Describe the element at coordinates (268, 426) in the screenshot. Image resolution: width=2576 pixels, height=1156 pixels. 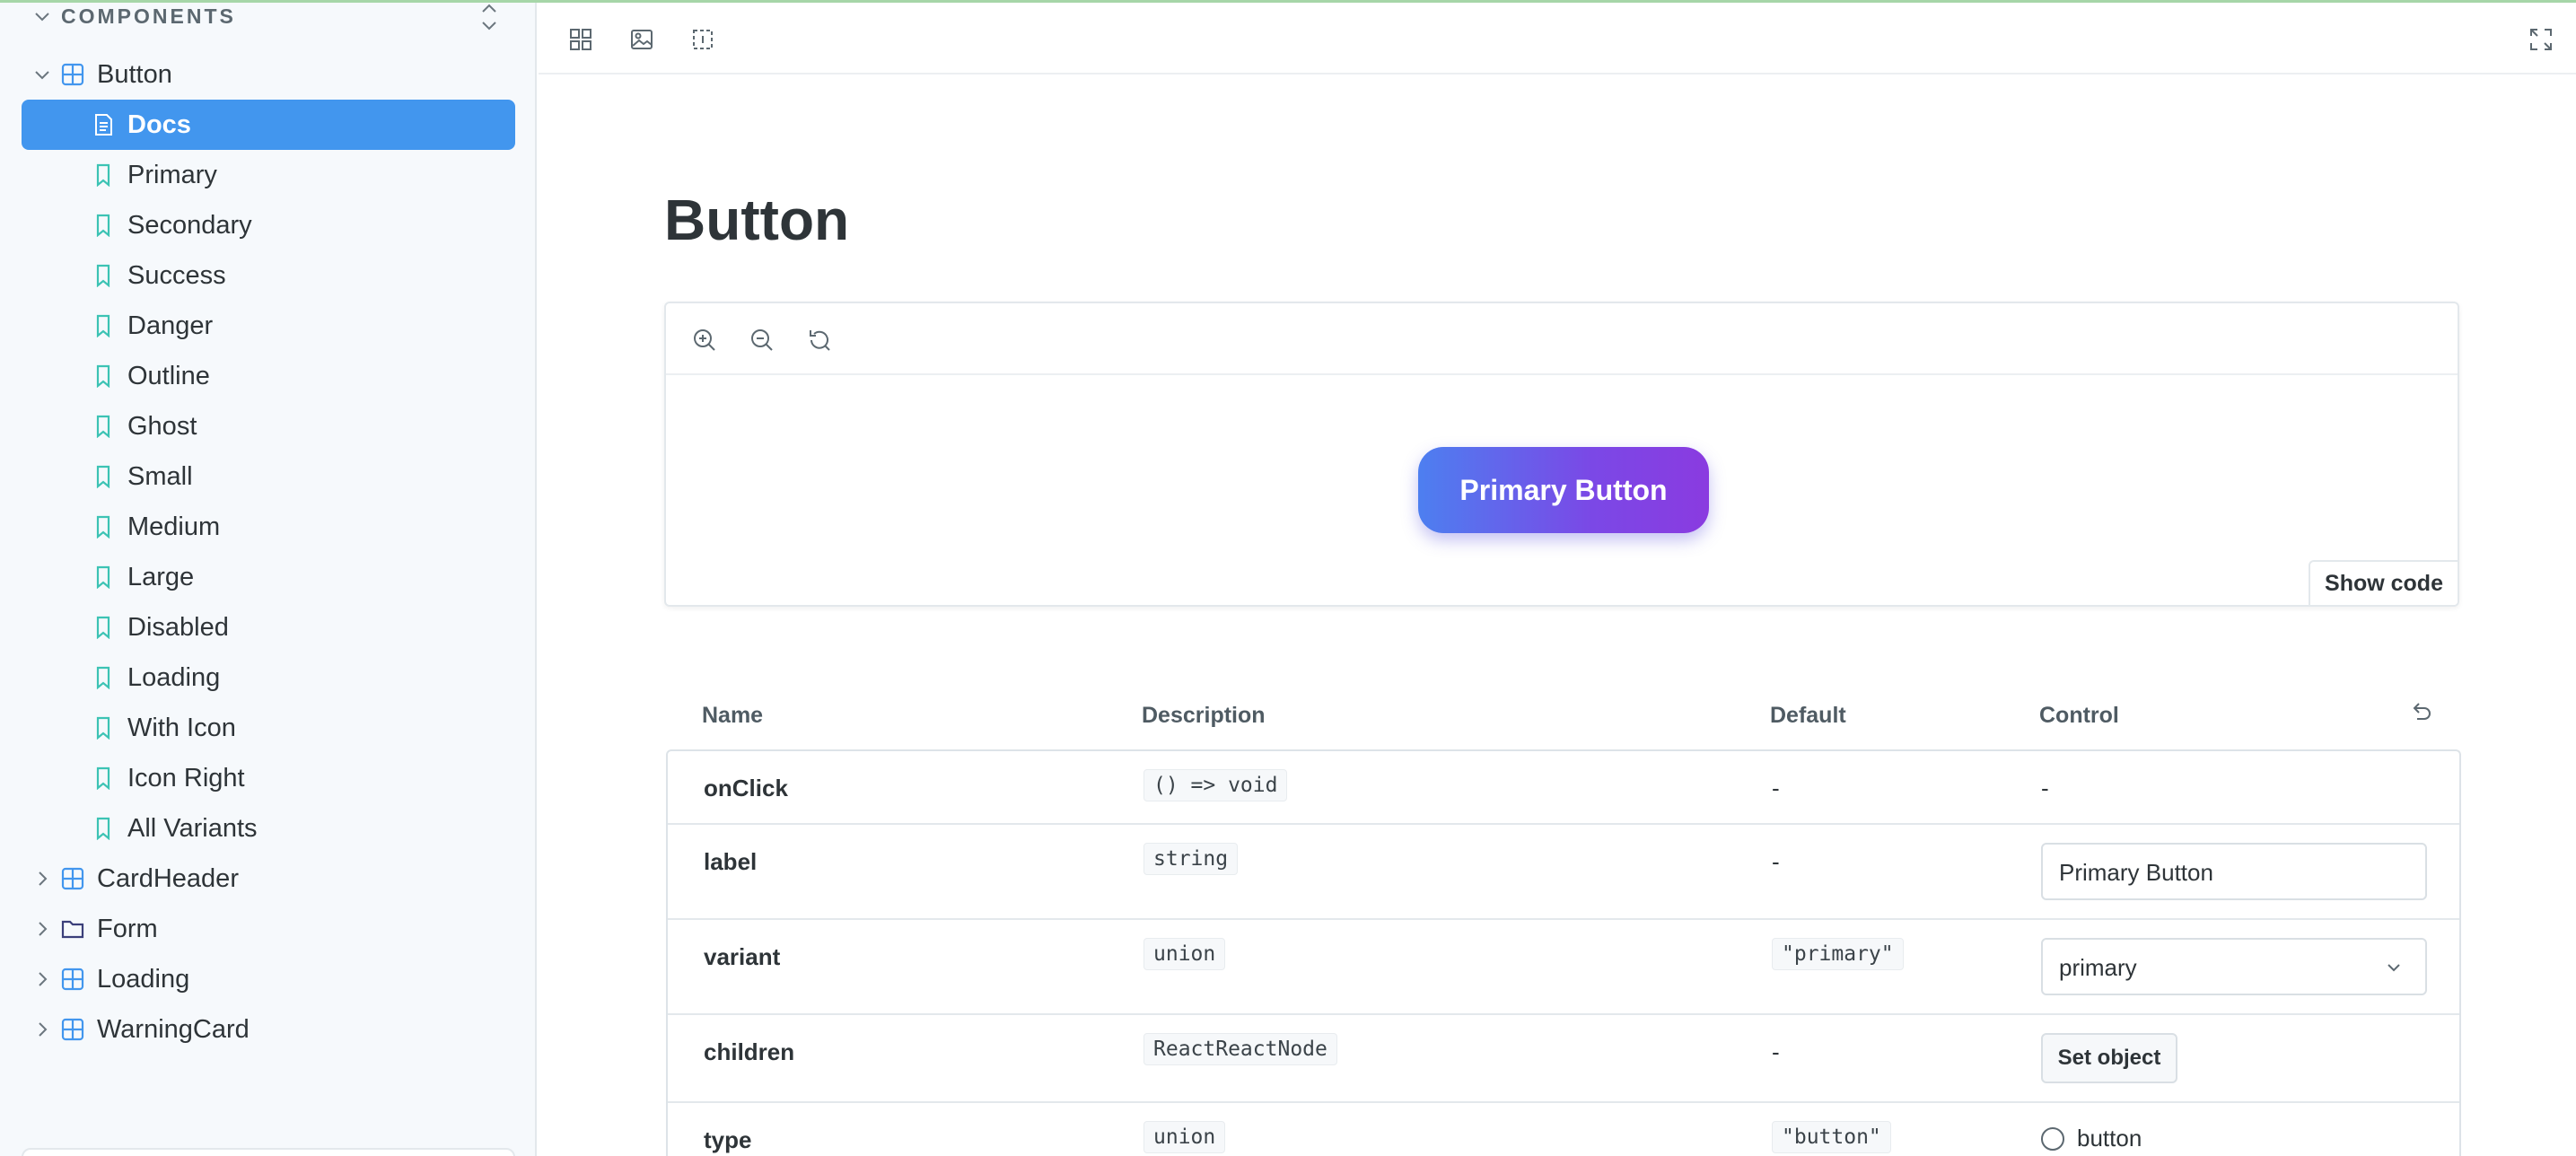
I see `sidebar-item-ghost: Ghost` at that location.